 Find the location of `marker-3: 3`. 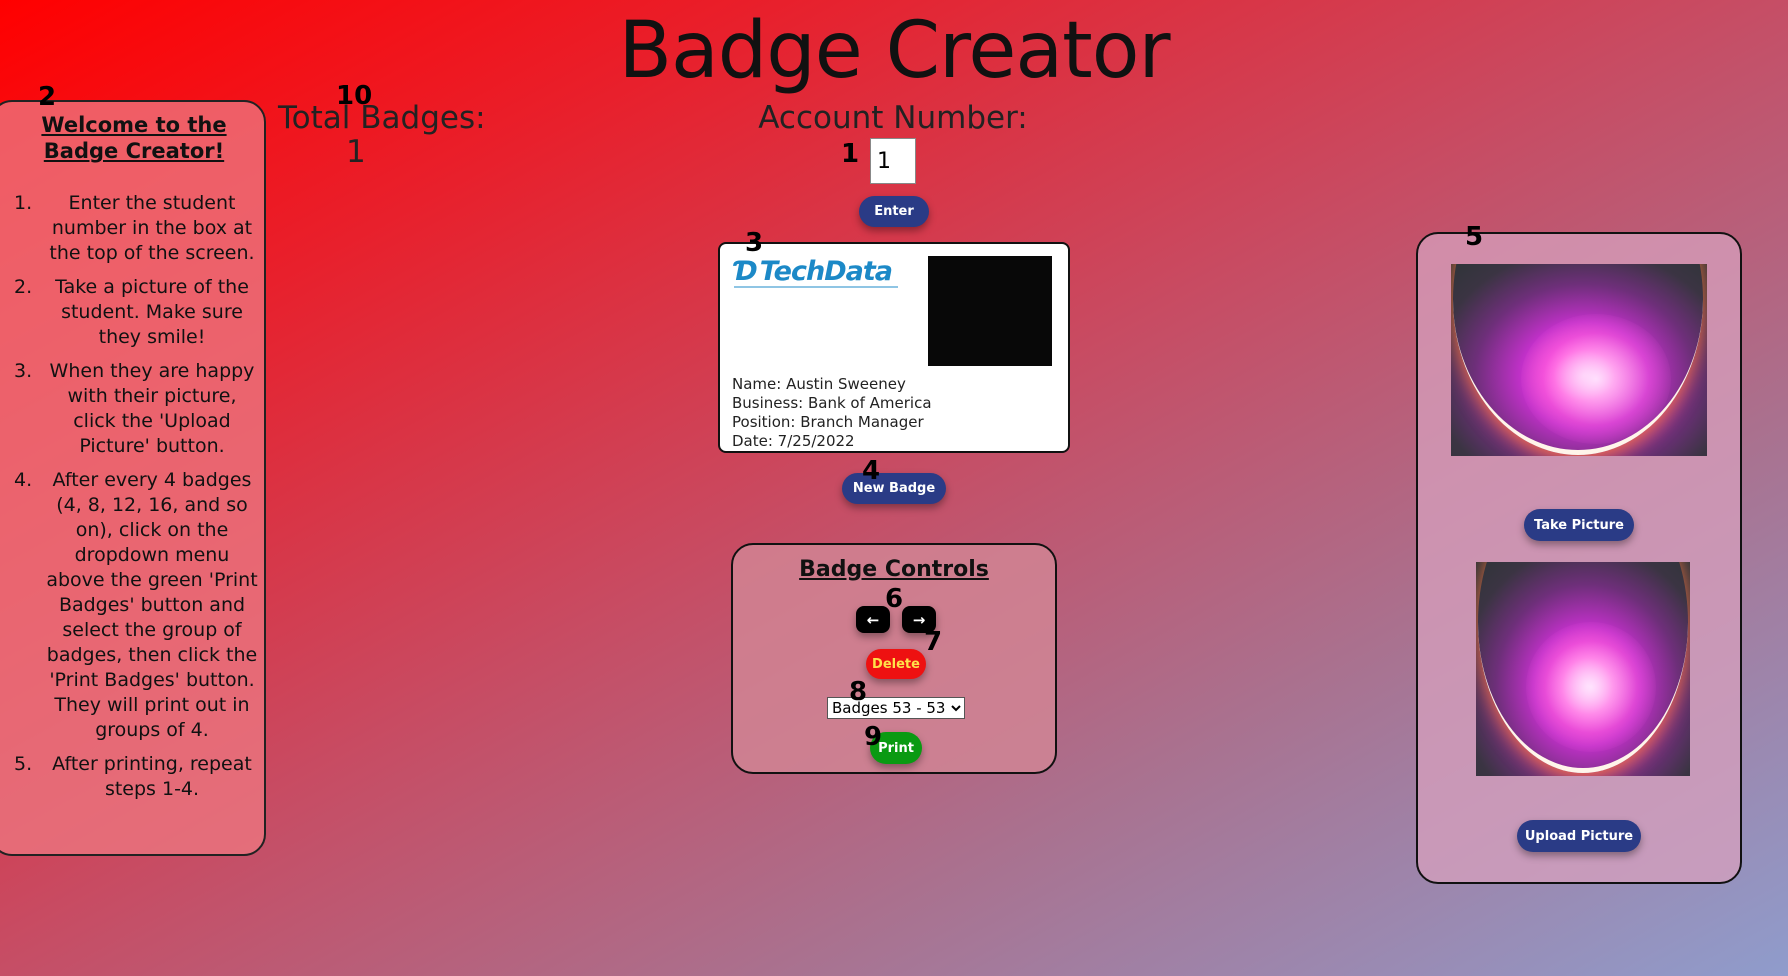

marker-3: 3 is located at coordinates (754, 243).